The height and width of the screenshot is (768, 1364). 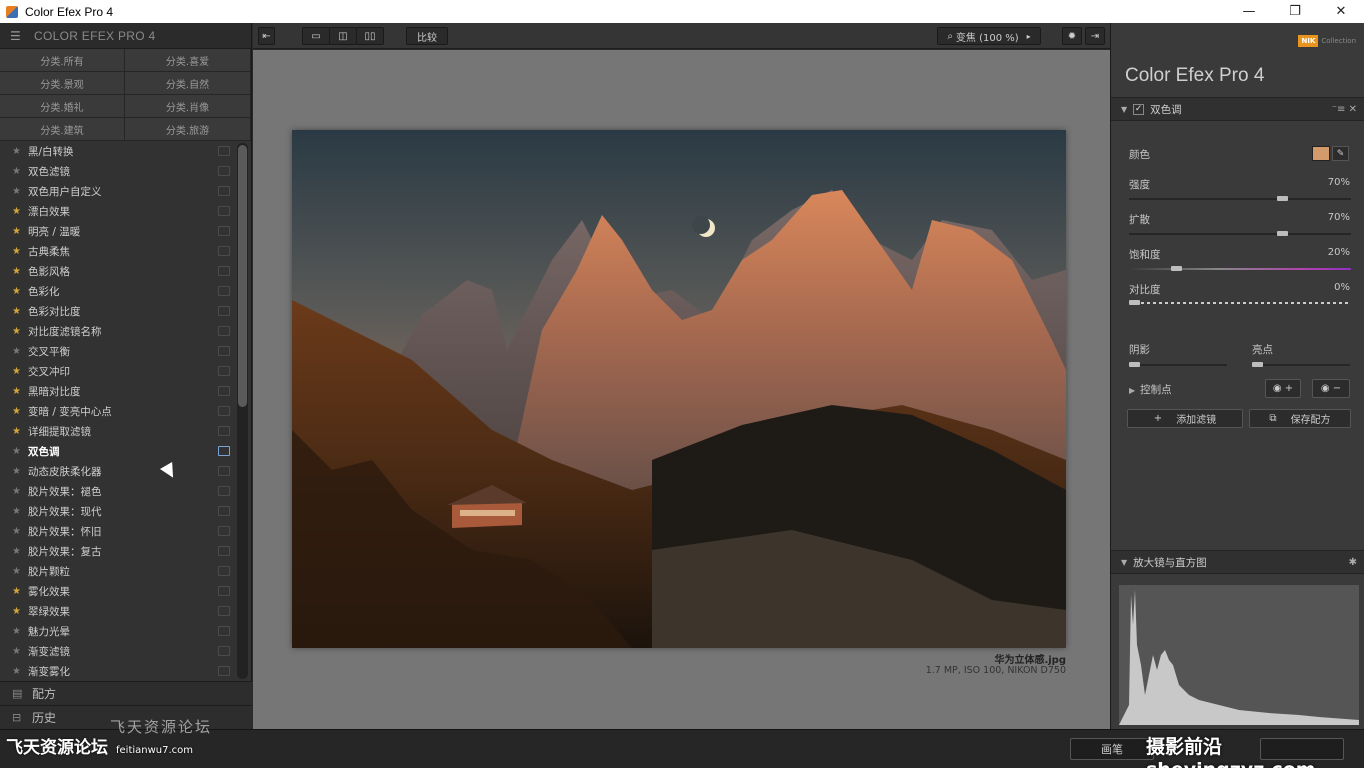 I want to click on filter-item: ★ 详细提取滤镜, so click(x=118, y=431).